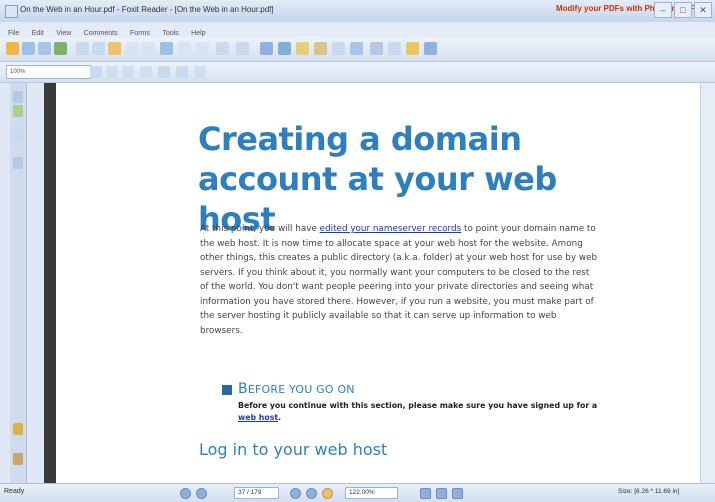 The width and height of the screenshot is (715, 502). I want to click on marquee-zoom-icon, so click(146, 72).